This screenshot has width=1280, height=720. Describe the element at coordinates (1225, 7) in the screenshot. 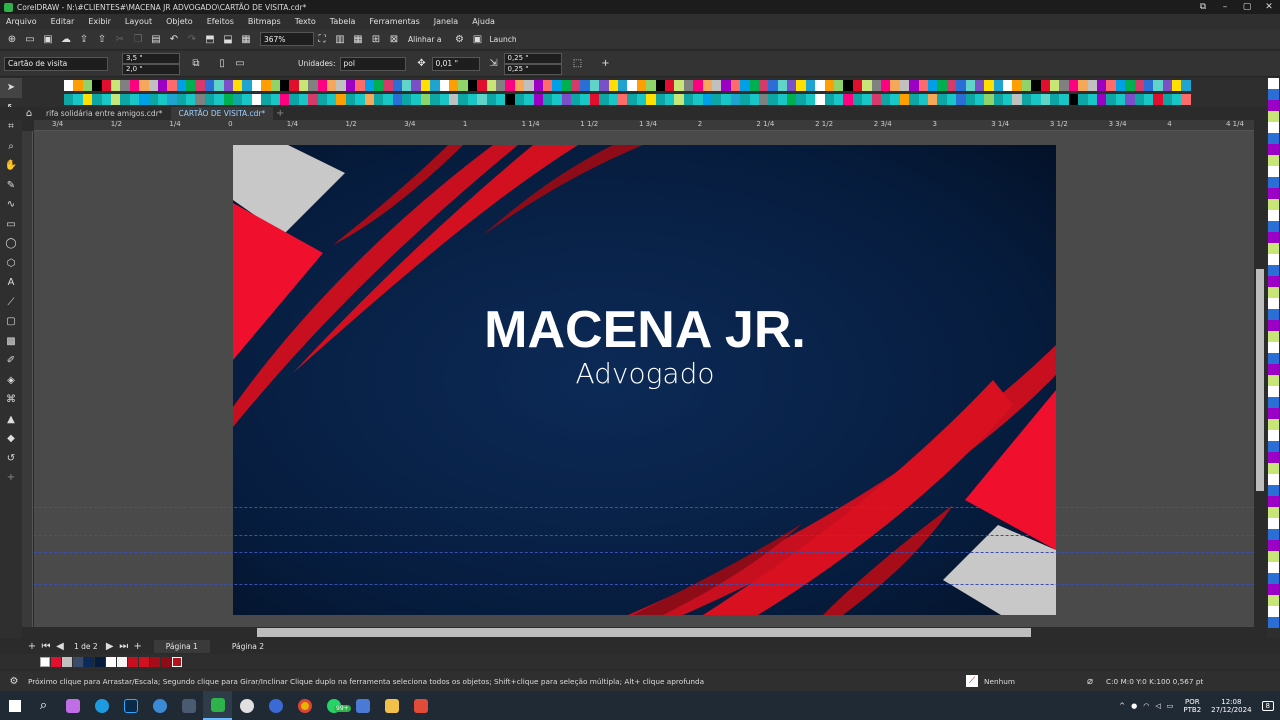

I see `minimize-button: –` at that location.